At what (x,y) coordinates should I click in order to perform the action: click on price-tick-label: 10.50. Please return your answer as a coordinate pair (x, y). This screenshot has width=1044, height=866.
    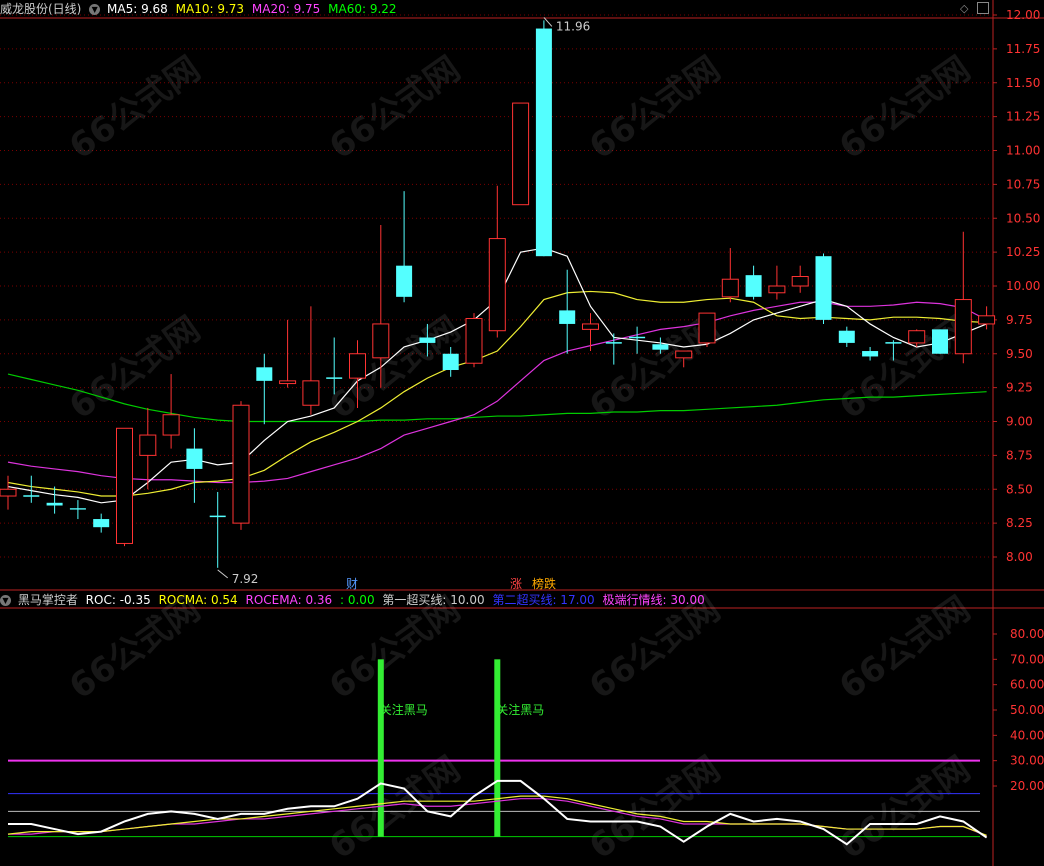
    Looking at the image, I should click on (1023, 218).